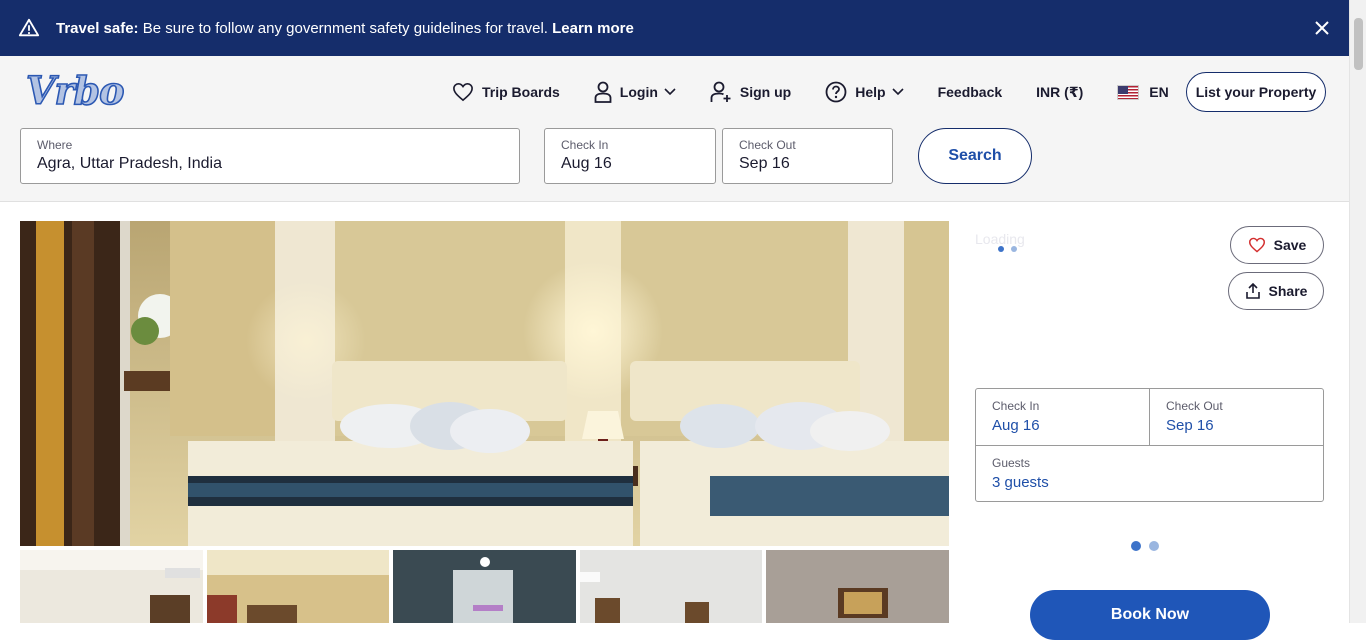 The image size is (1366, 640). What do you see at coordinates (720, 91) in the screenshot?
I see `add-user-icon` at bounding box center [720, 91].